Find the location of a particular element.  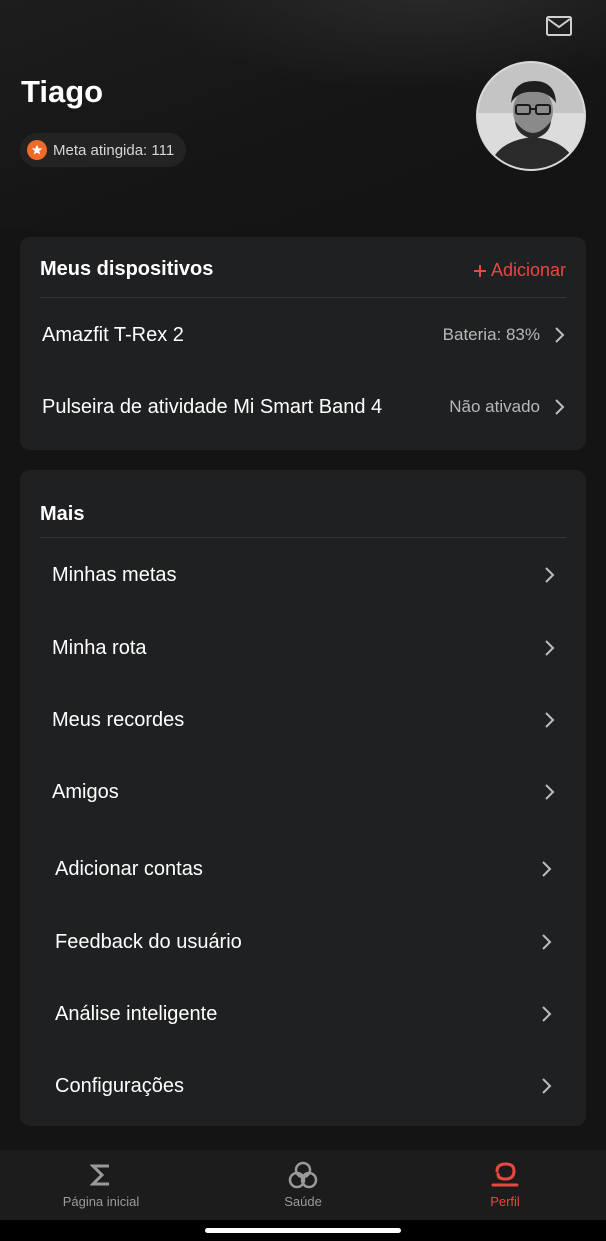

add-device-button: Adicionar is located at coordinates (519, 270).